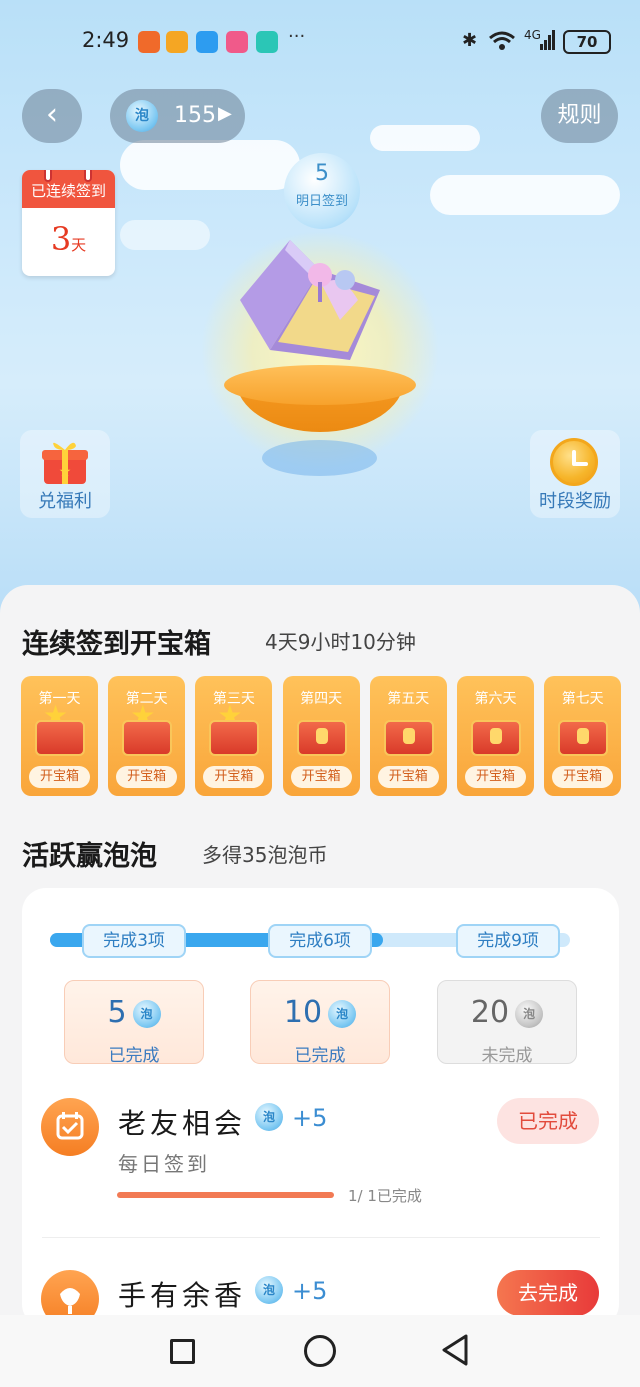 This screenshot has width=640, height=1387. Describe the element at coordinates (321, 201) in the screenshot. I see `tomorrow-label: 明日签到` at that location.